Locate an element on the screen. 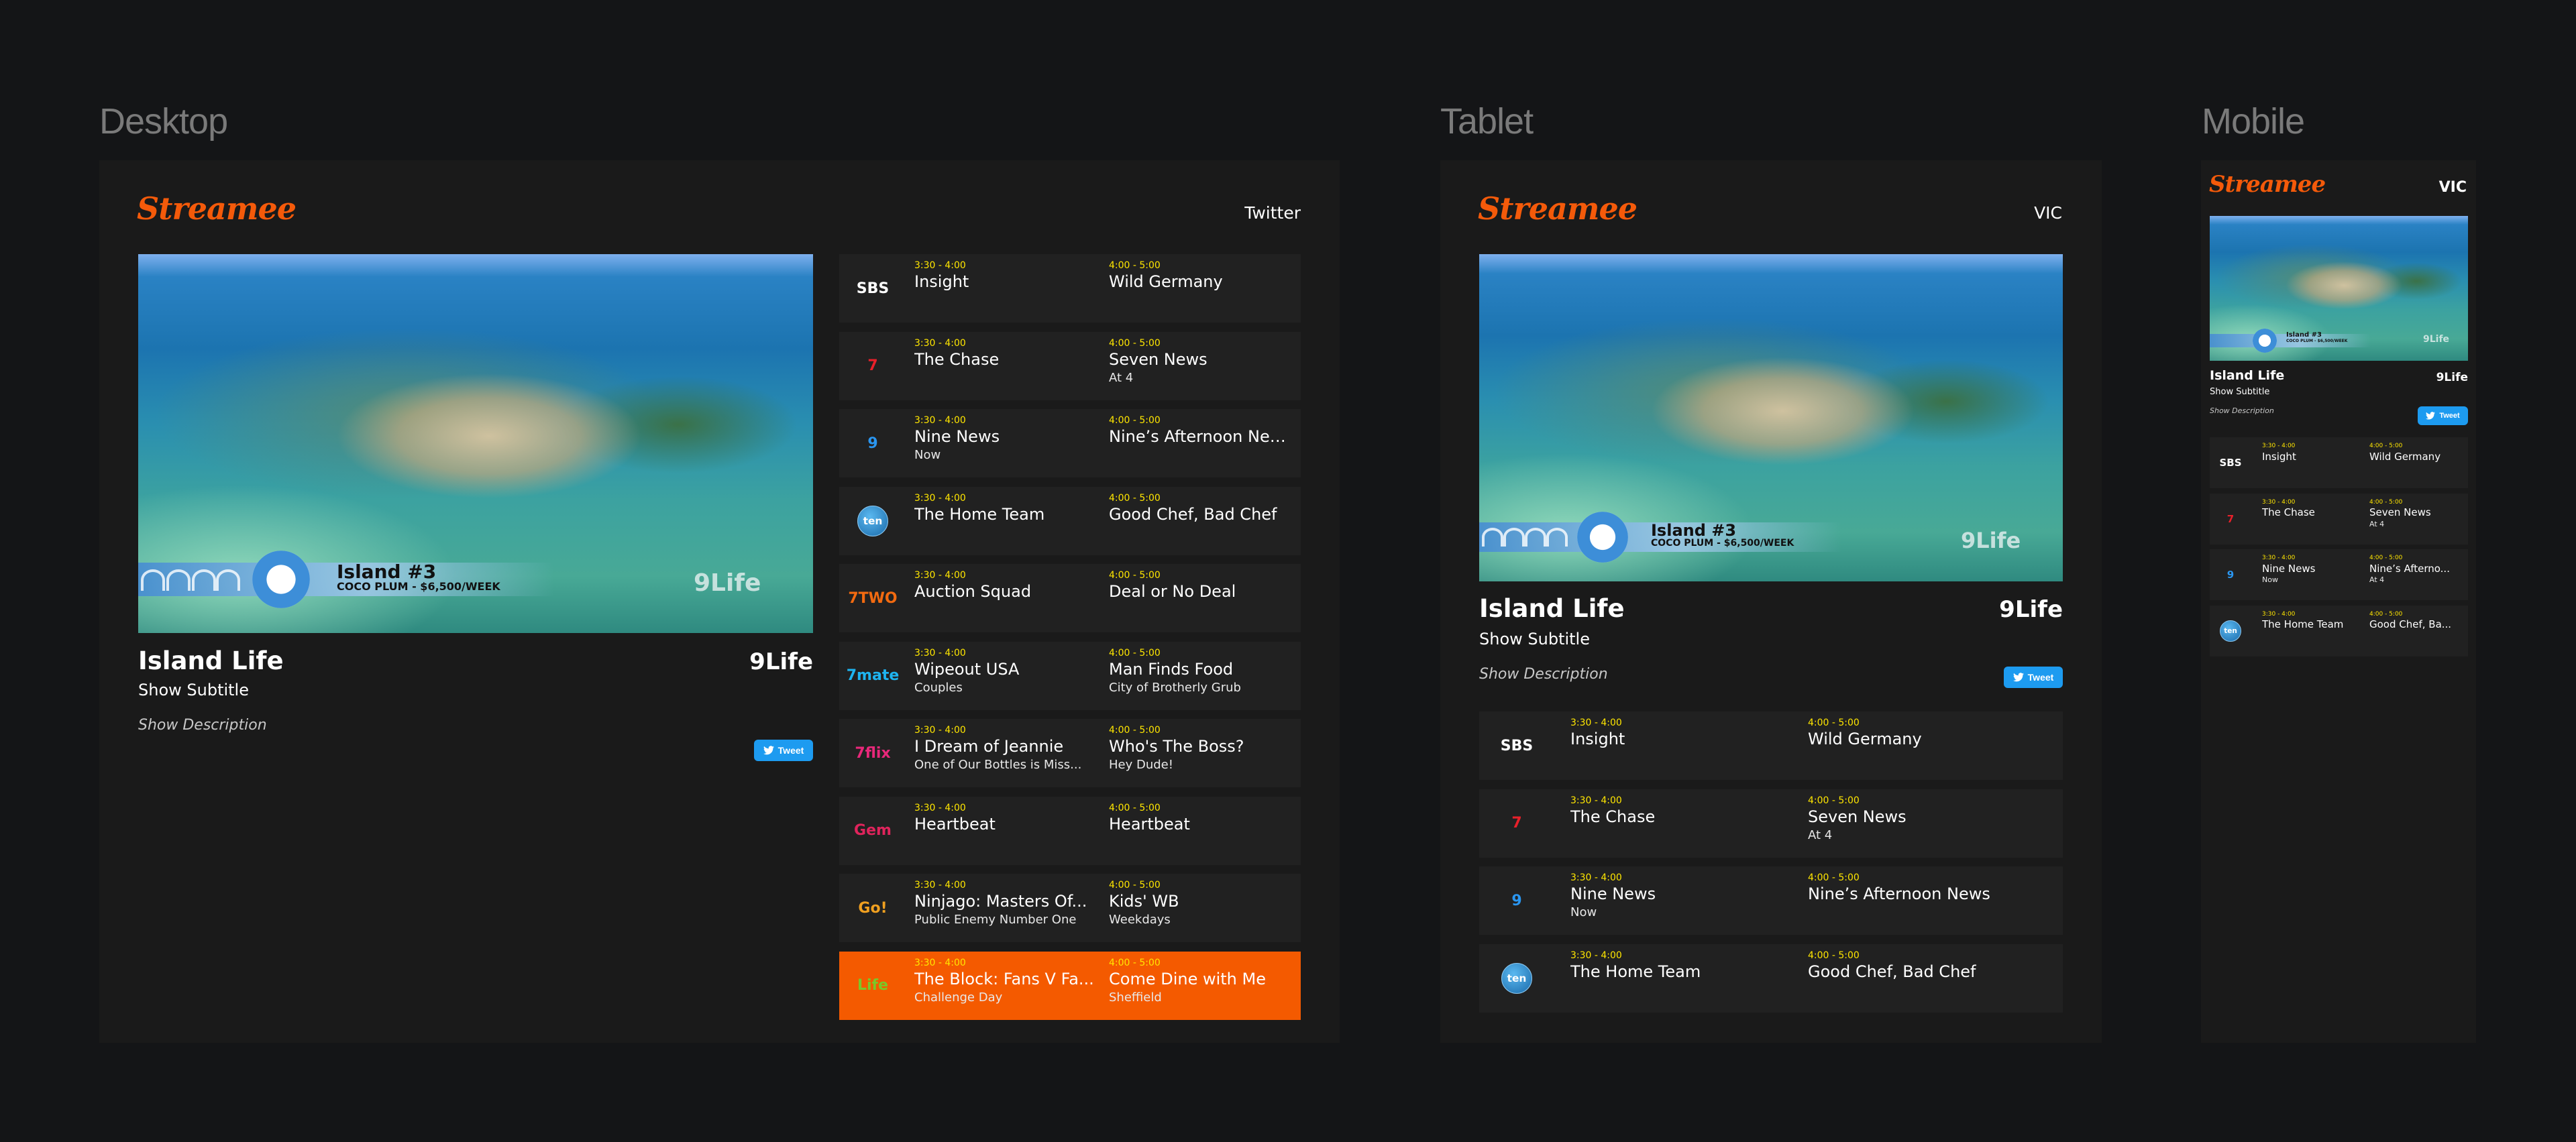  nine-logo-icon: 9 is located at coordinates (1516, 900).